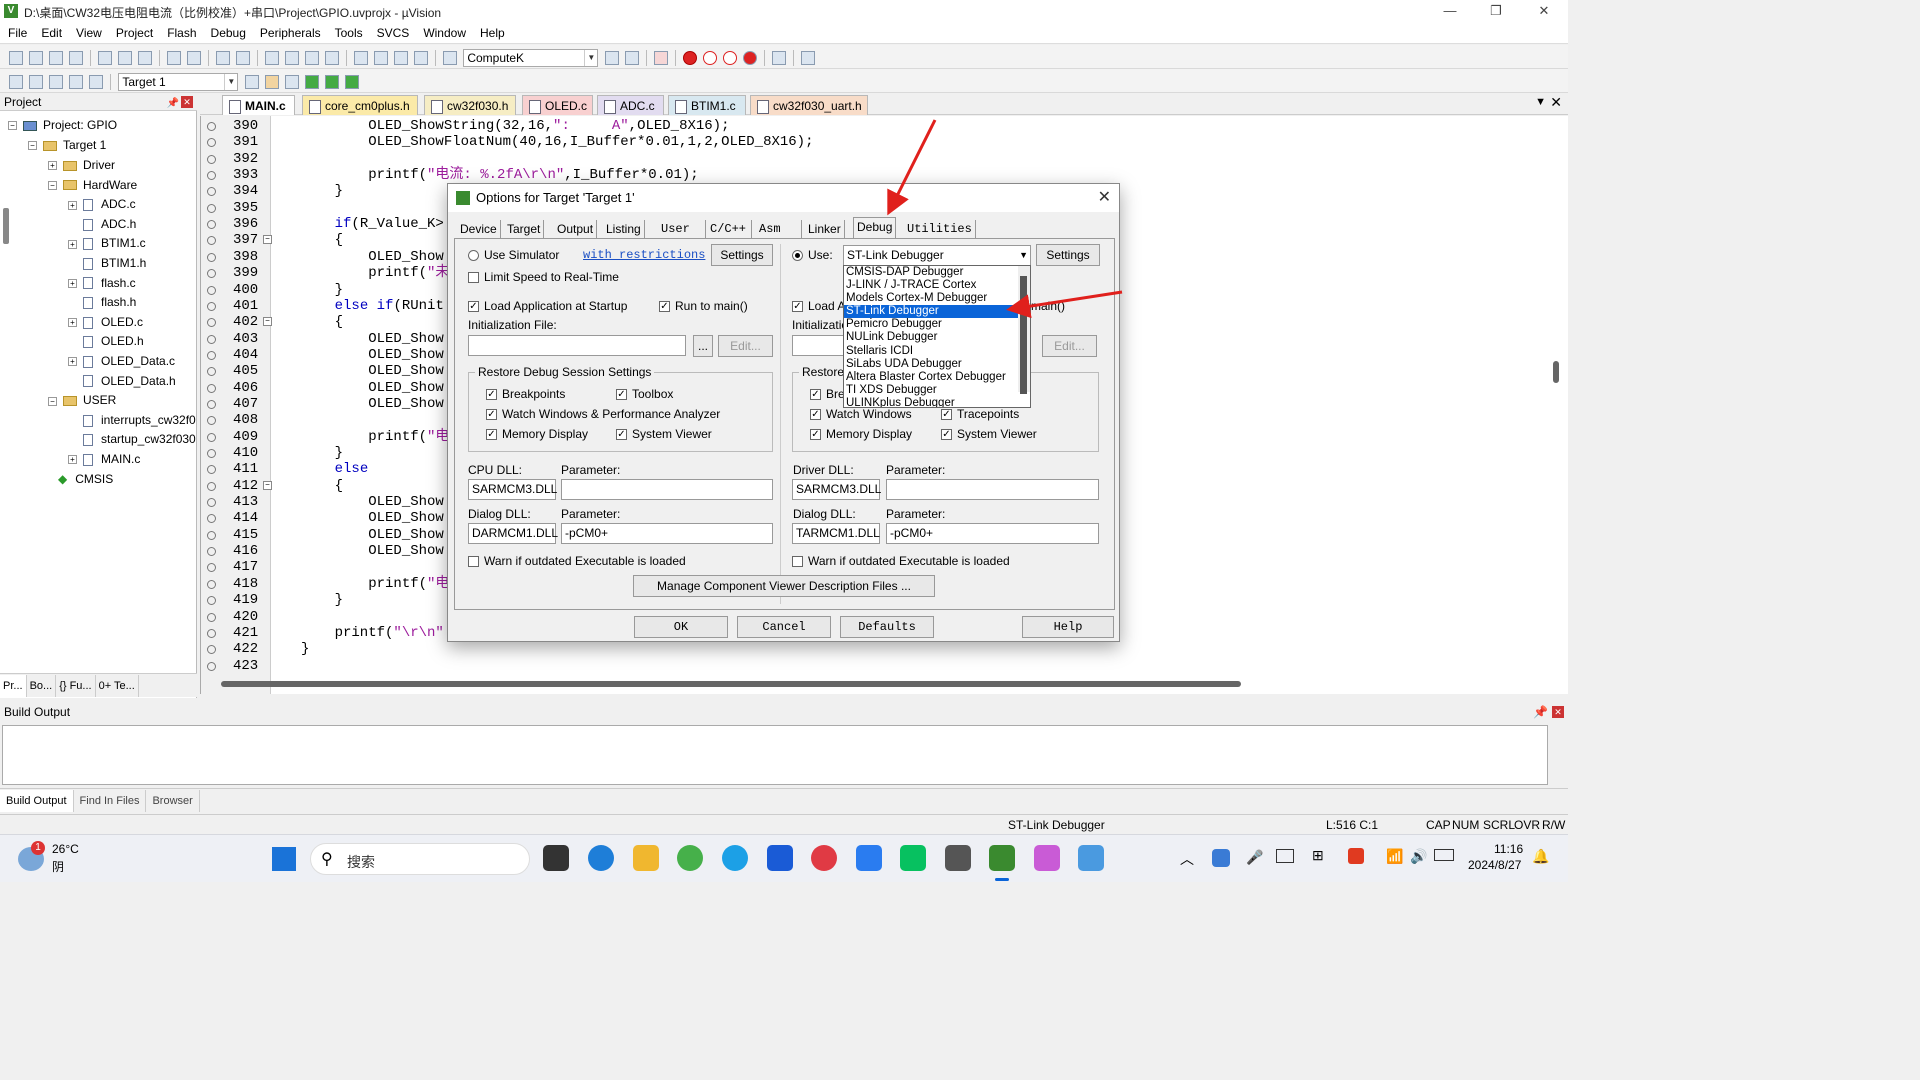 The width and height of the screenshot is (1920, 1080). What do you see at coordinates (234, 469) in the screenshot?
I see `line-number: 411` at bounding box center [234, 469].